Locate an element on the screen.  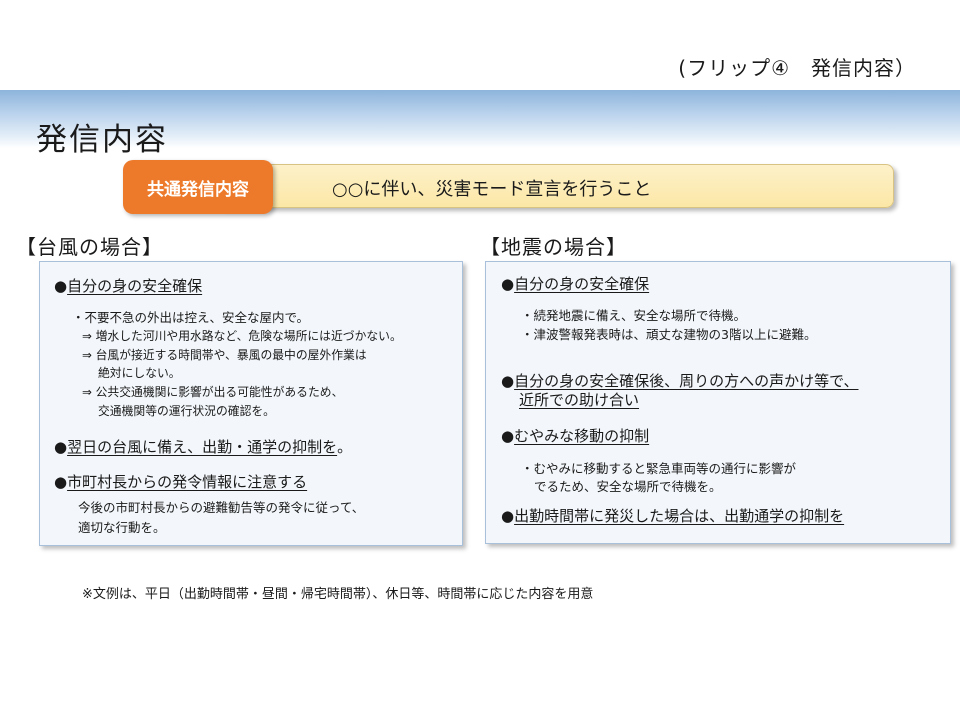
typhoon-line-1: ・不要不急の外出は控え、安全な屋内で。 is located at coordinates (191, 317).